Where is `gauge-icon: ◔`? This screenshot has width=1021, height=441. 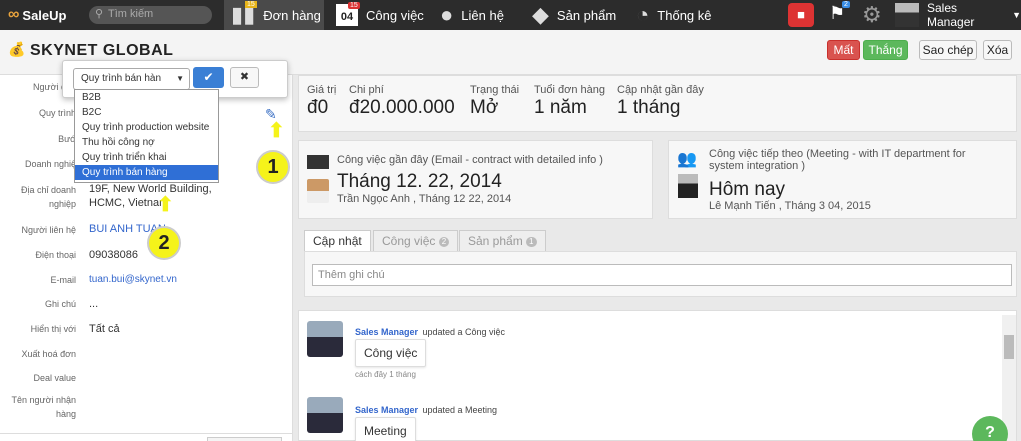 gauge-icon: ◔ is located at coordinates (643, 14).